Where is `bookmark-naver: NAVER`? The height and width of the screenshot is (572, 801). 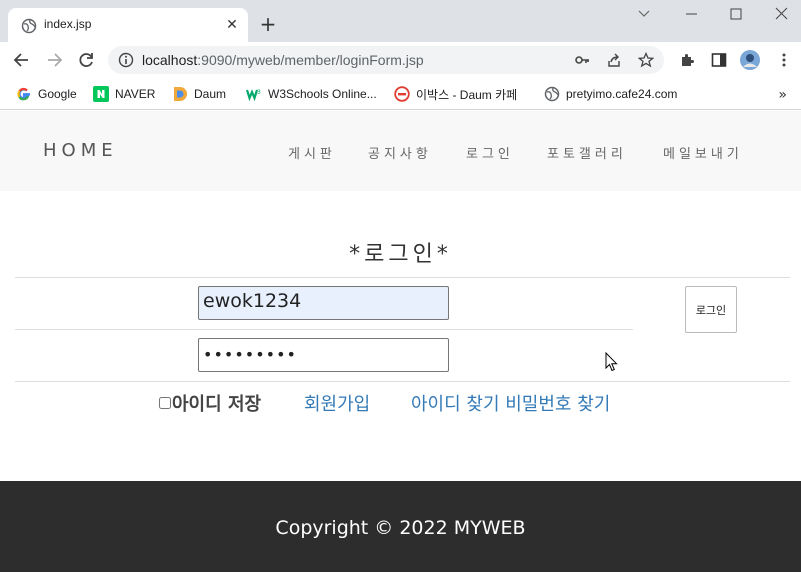 bookmark-naver: NAVER is located at coordinates (124, 94).